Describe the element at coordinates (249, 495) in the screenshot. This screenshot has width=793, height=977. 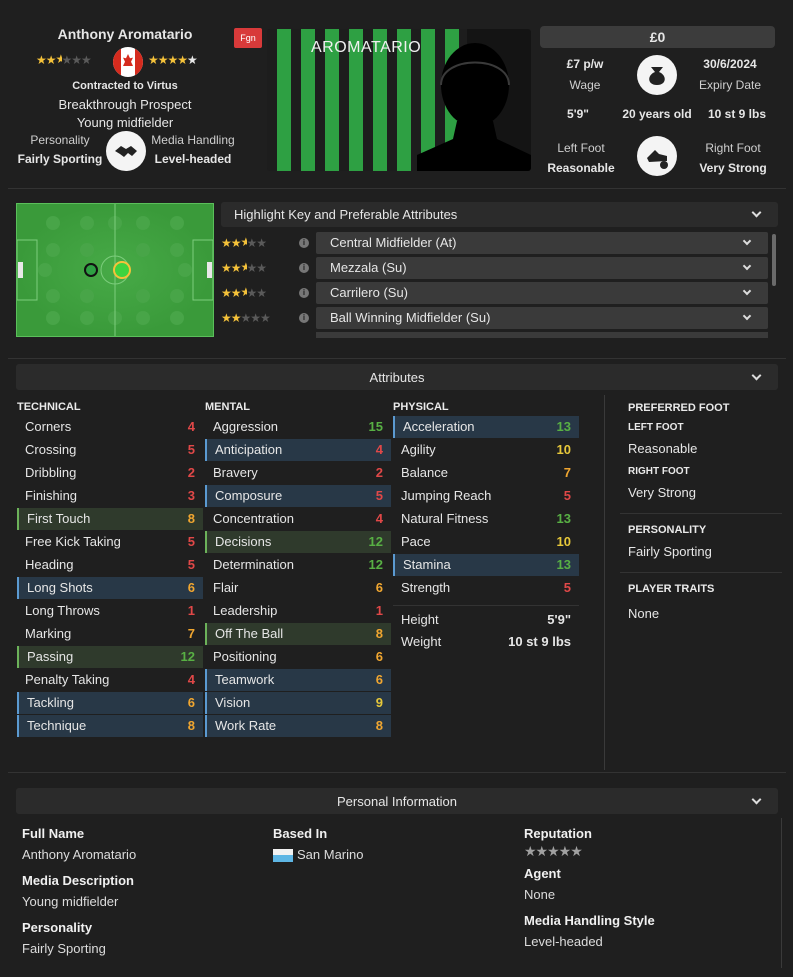
I see `attribute-name: Composure` at that location.